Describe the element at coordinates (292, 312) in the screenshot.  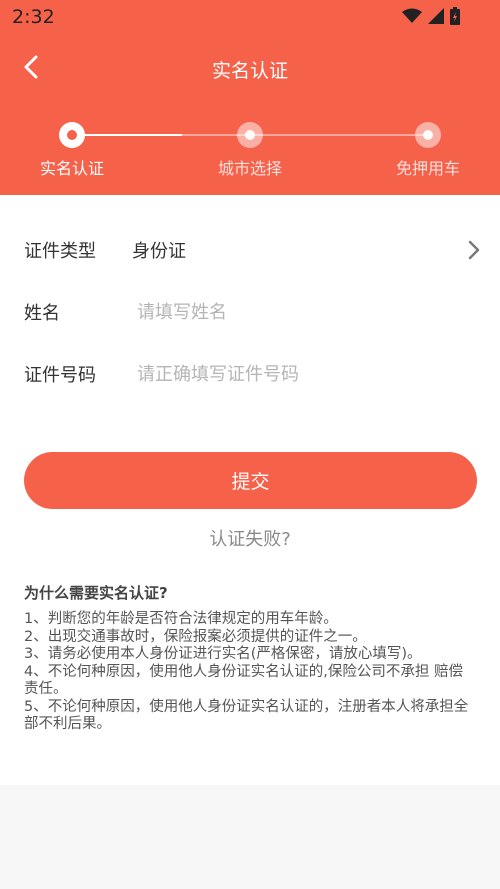
I see `name-input` at that location.